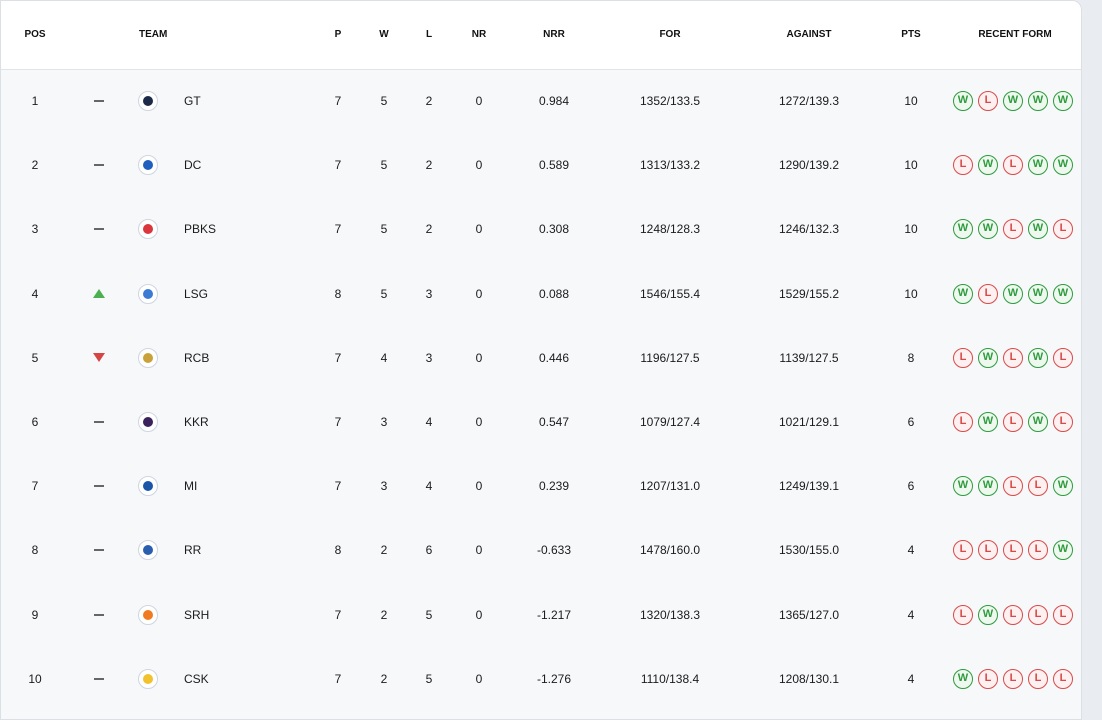 The height and width of the screenshot is (720, 1102). Describe the element at coordinates (338, 165) in the screenshot. I see `played-cell: 7` at that location.